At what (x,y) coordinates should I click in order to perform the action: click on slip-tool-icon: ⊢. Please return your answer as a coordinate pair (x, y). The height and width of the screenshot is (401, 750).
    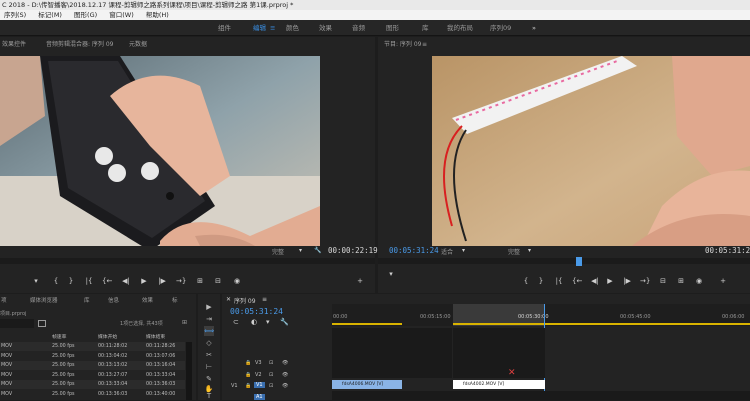
    Looking at the image, I should click on (209, 367).